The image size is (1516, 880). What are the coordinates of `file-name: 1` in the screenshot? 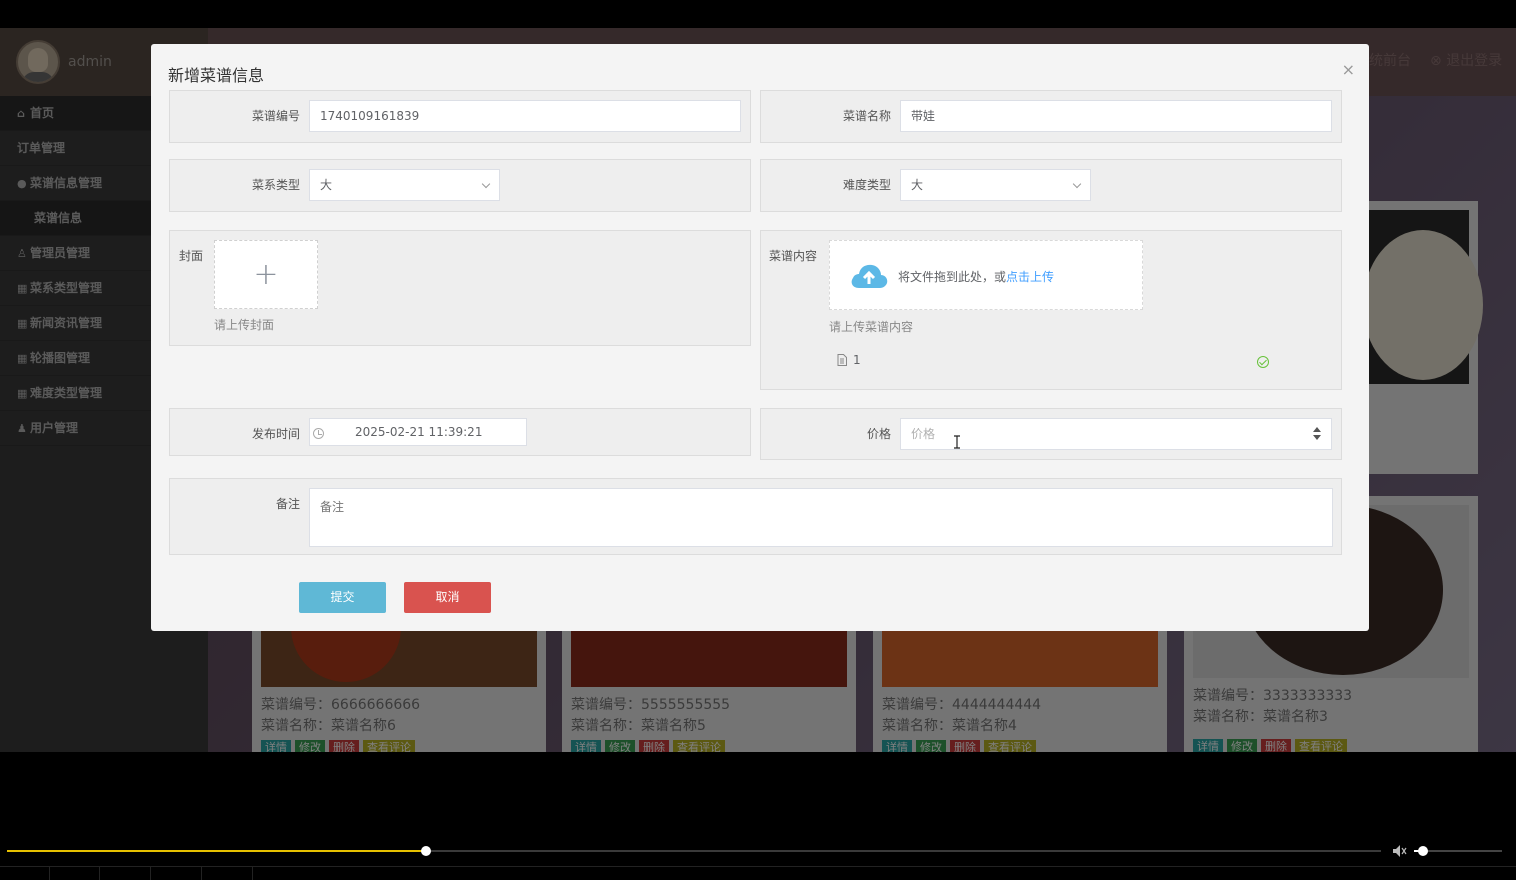 It's located at (857, 360).